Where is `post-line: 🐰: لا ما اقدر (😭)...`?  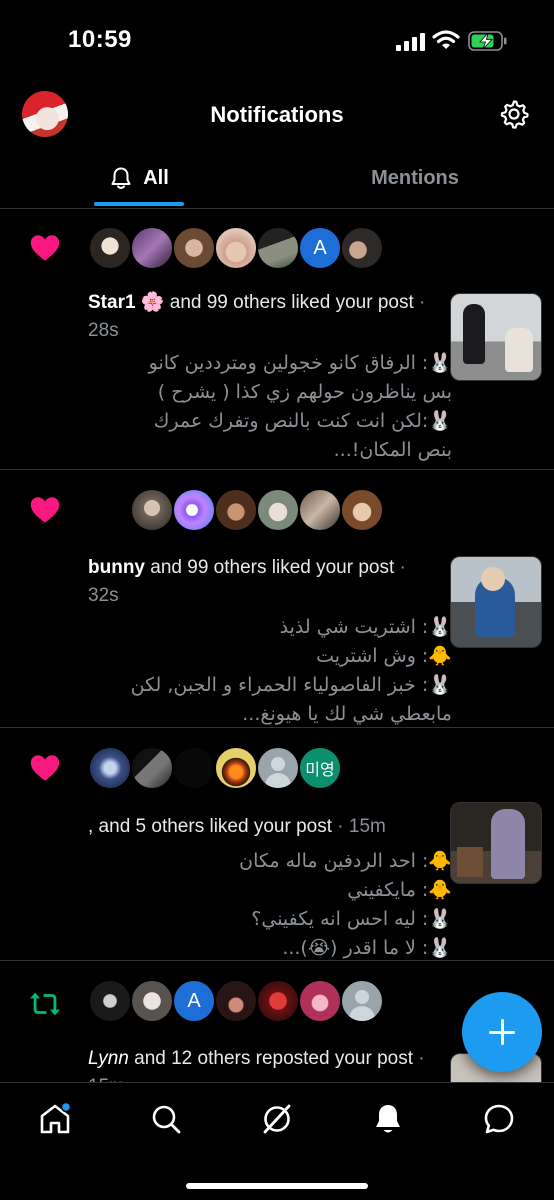
post-line: 🐰: لا ما اقدر (😭)... is located at coordinates (367, 948).